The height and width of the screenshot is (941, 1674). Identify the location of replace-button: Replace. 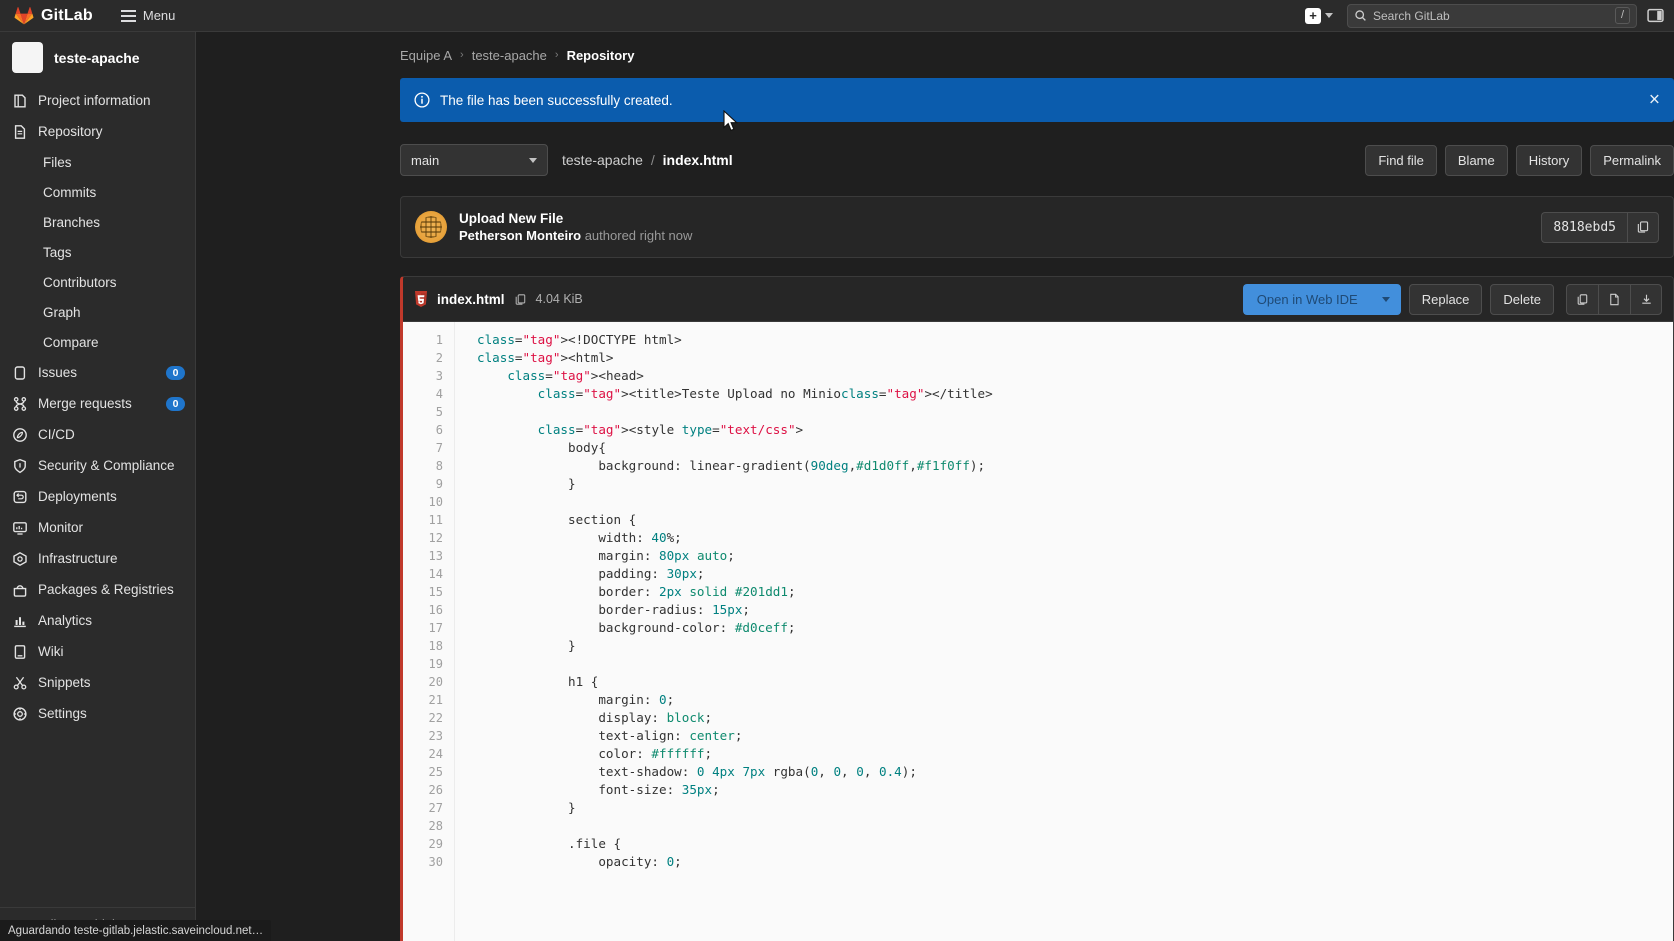
(1445, 299).